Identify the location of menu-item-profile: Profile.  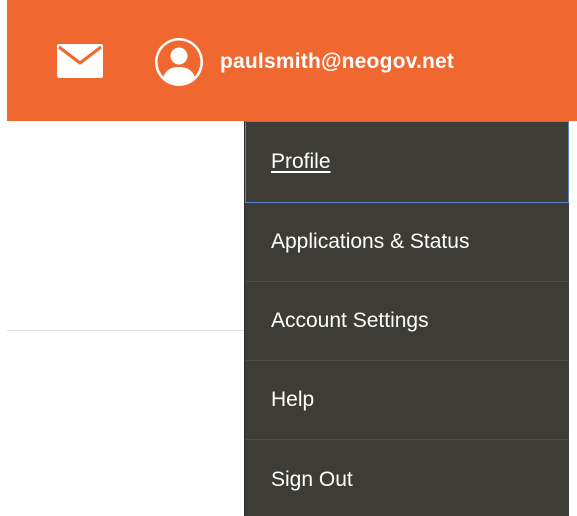
(407, 162).